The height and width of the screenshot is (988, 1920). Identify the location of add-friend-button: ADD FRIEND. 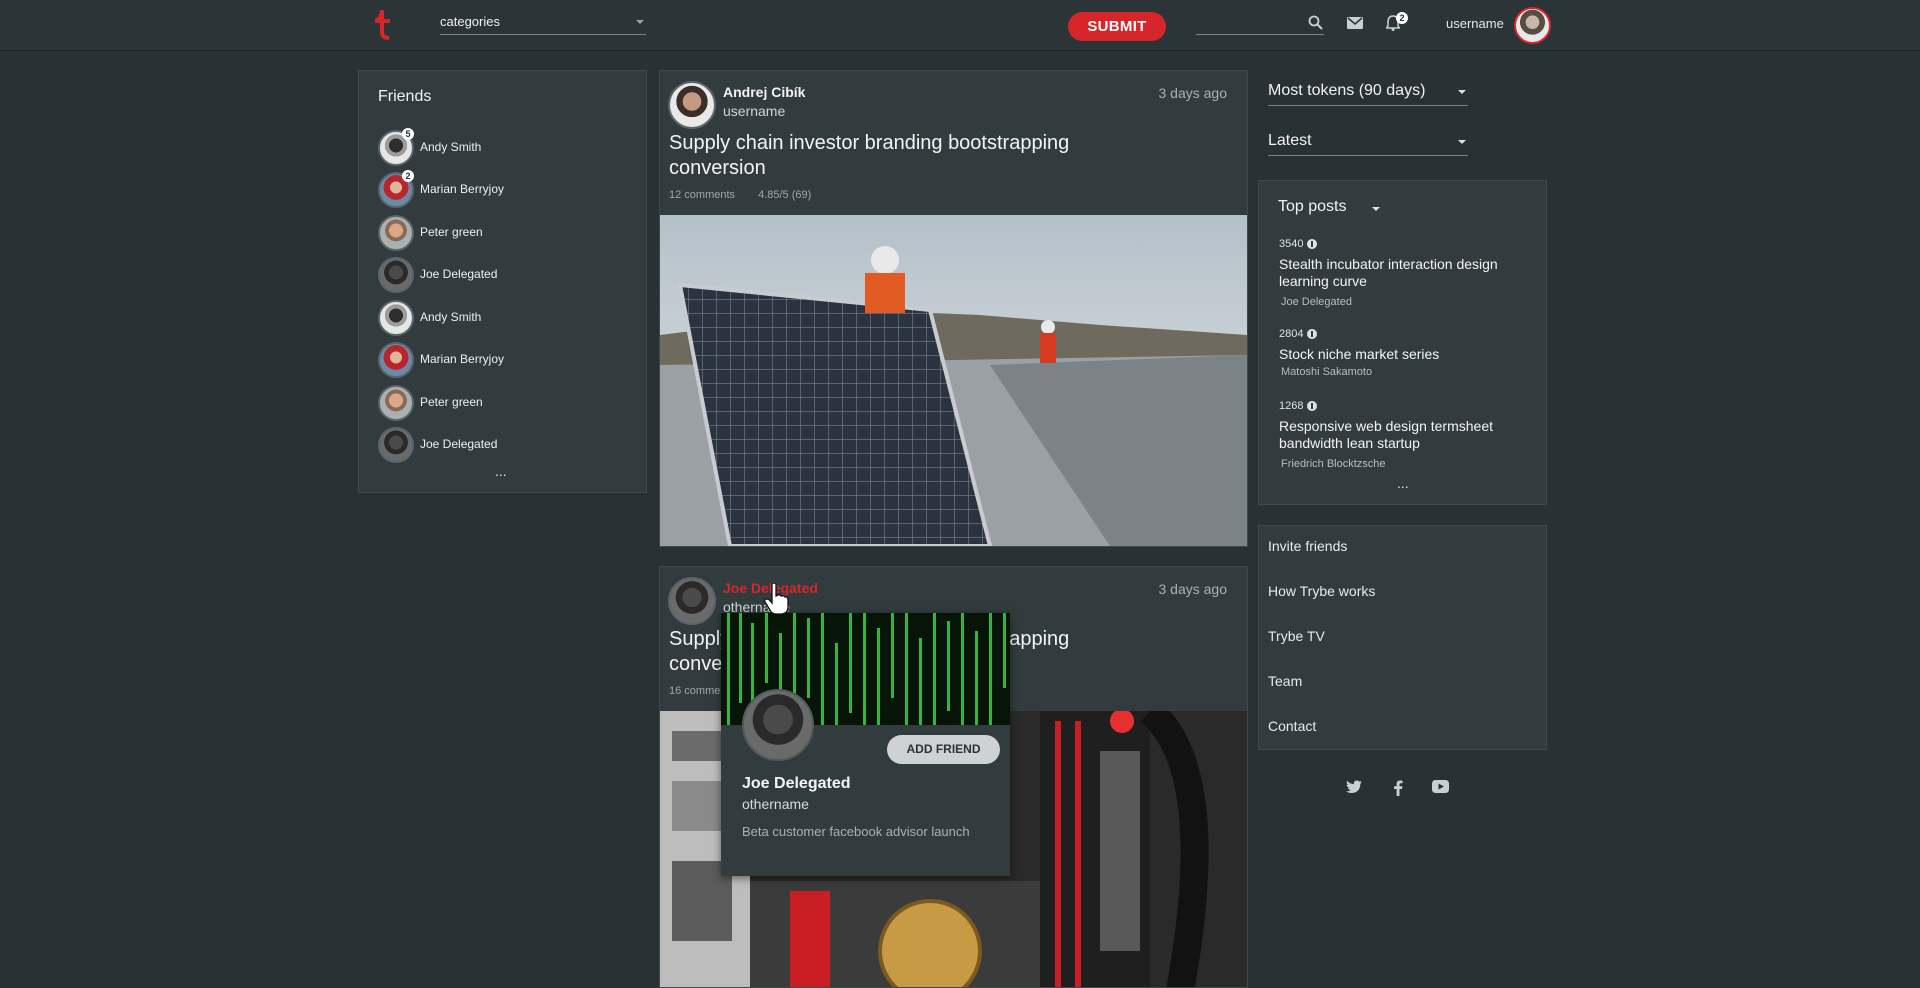
(943, 749).